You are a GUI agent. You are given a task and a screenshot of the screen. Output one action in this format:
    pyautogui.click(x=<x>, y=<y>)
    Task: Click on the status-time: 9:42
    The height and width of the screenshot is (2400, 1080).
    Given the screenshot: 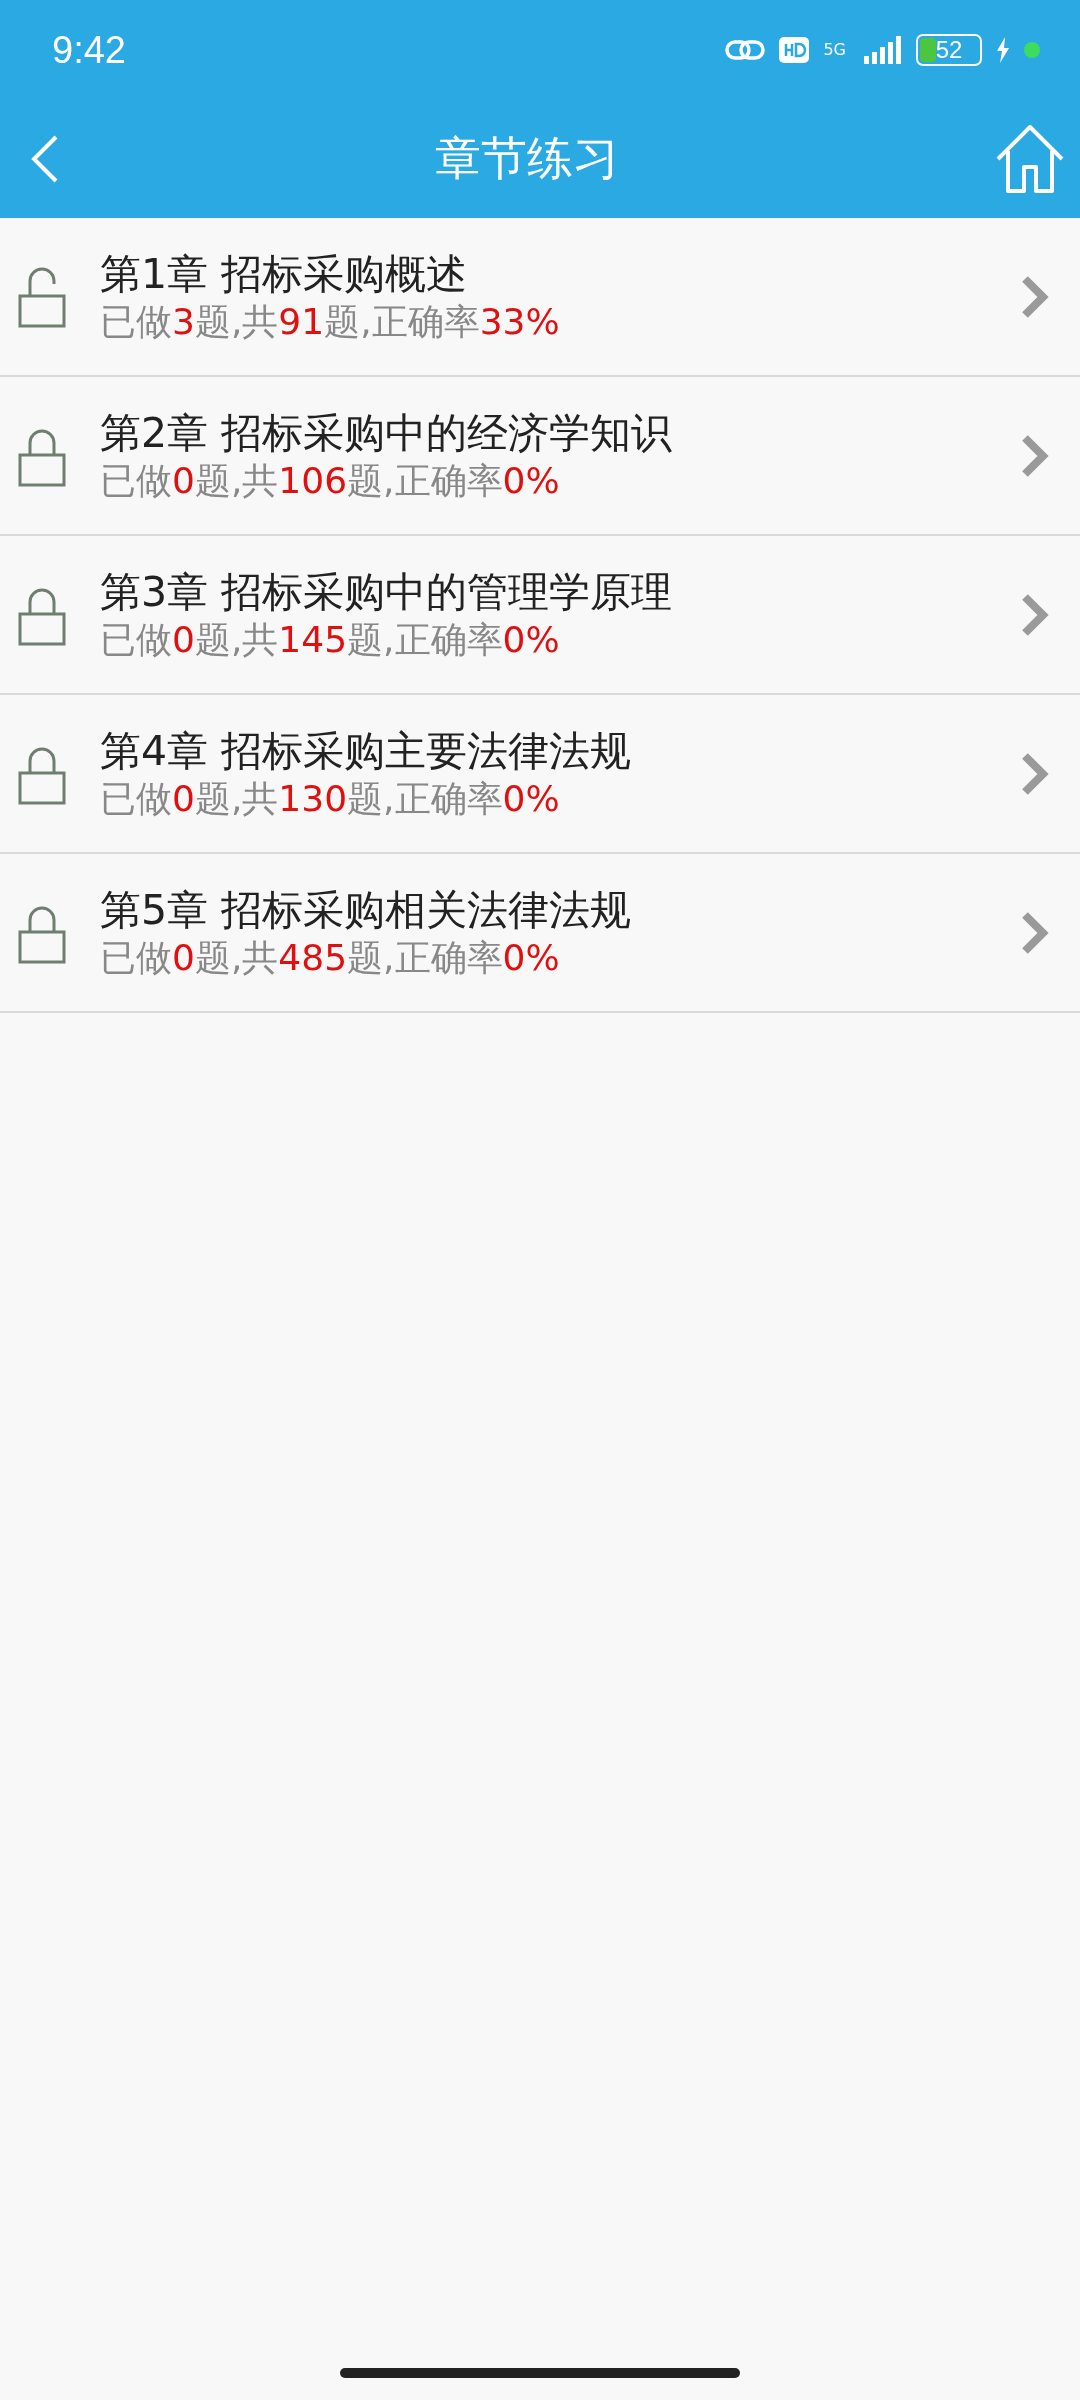 What is the action you would take?
    pyautogui.click(x=89, y=50)
    